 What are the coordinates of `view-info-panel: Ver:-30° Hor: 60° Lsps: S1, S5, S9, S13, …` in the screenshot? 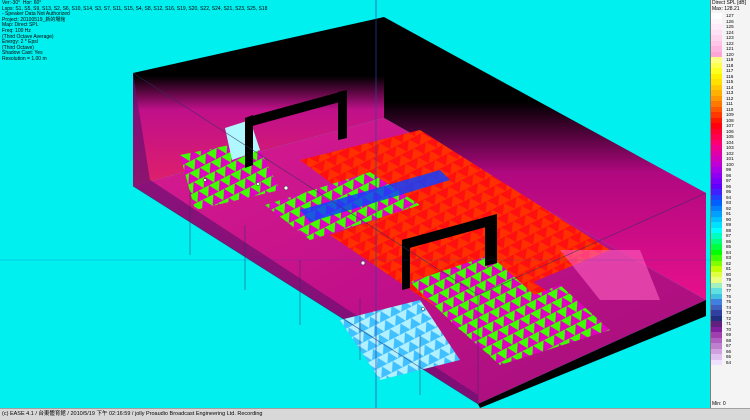 It's located at (134, 31).